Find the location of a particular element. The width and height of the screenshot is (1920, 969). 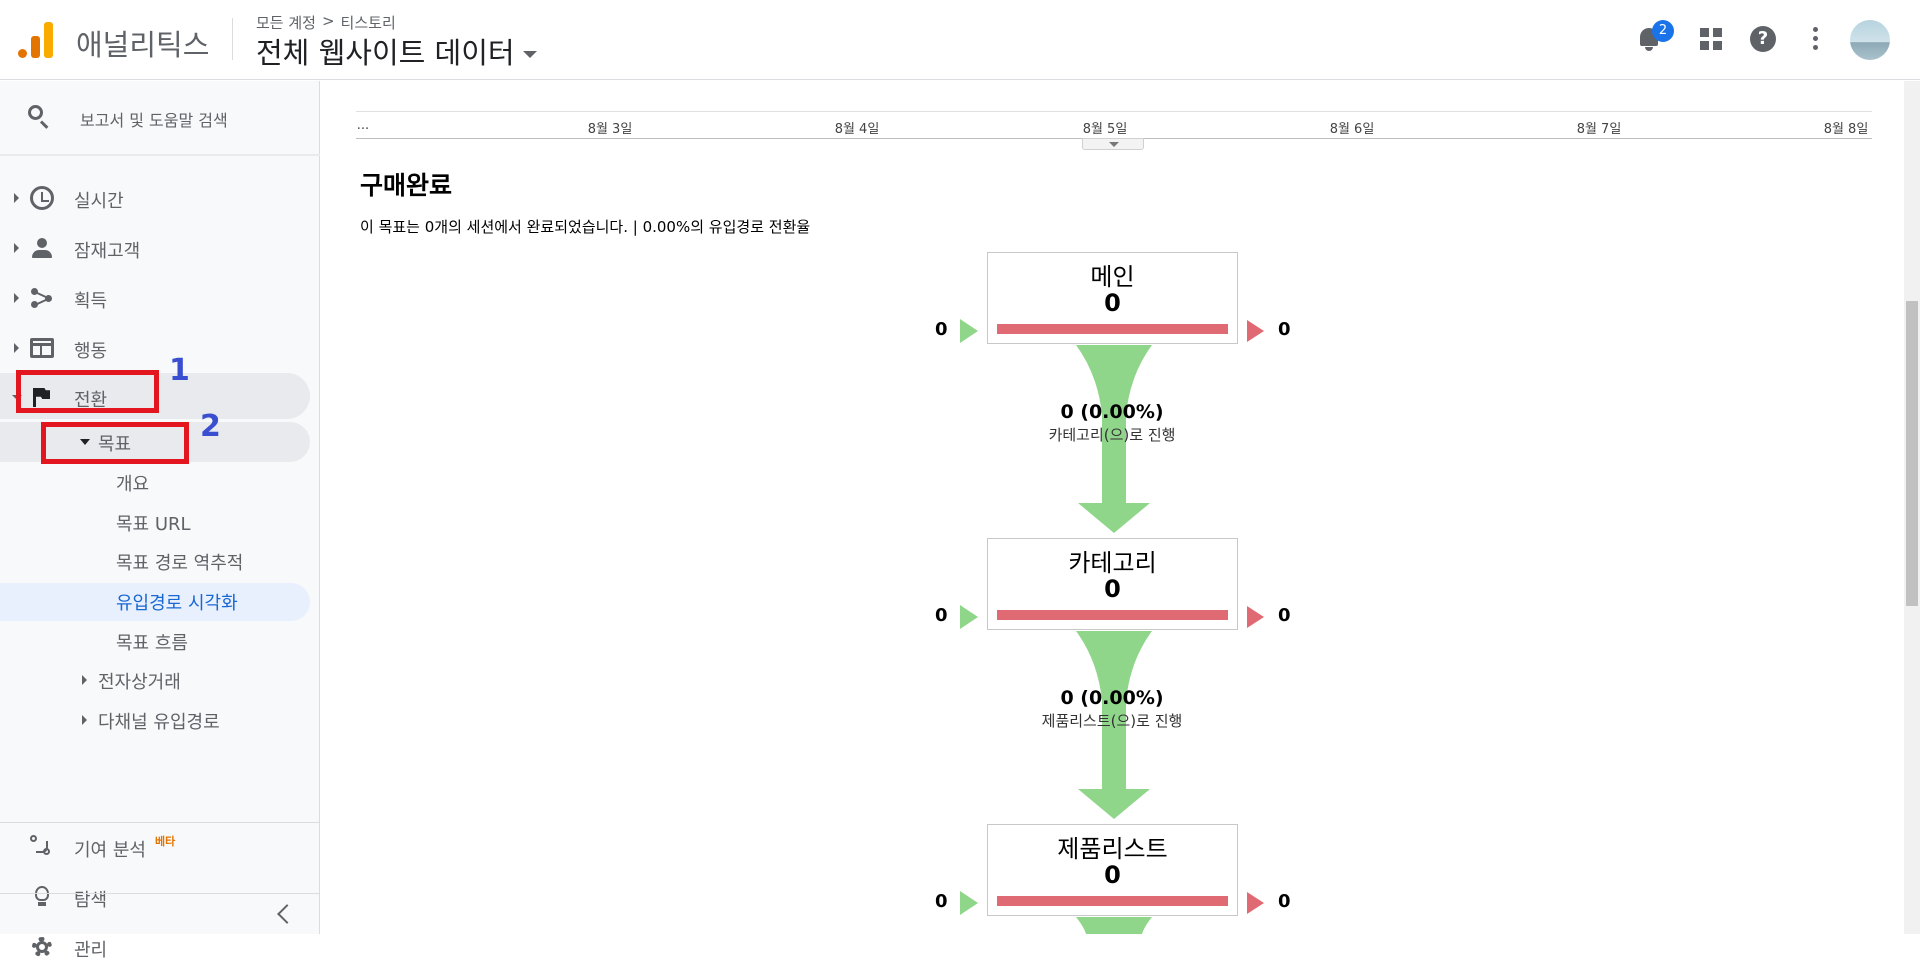

vertical-scrollbar is located at coordinates (1912, 507).